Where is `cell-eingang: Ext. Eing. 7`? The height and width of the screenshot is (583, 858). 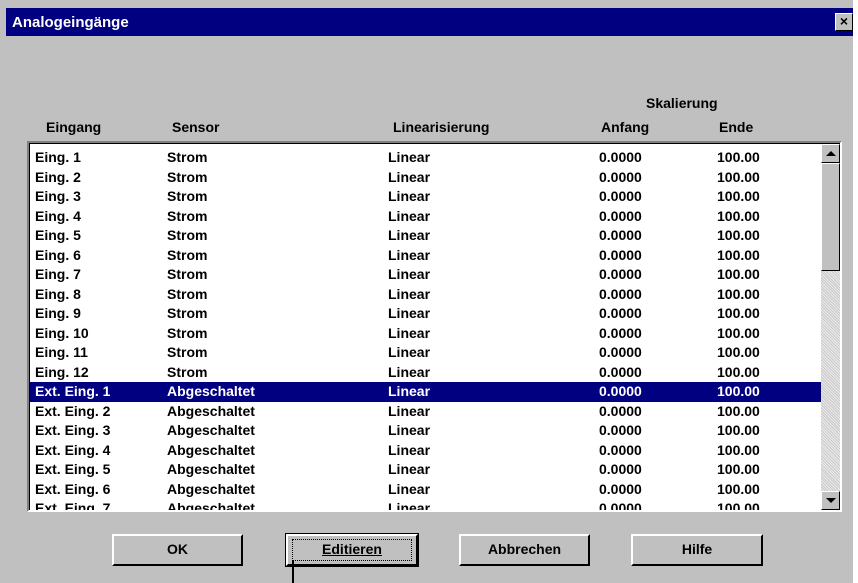
cell-eingang: Ext. Eing. 7 is located at coordinates (73, 505).